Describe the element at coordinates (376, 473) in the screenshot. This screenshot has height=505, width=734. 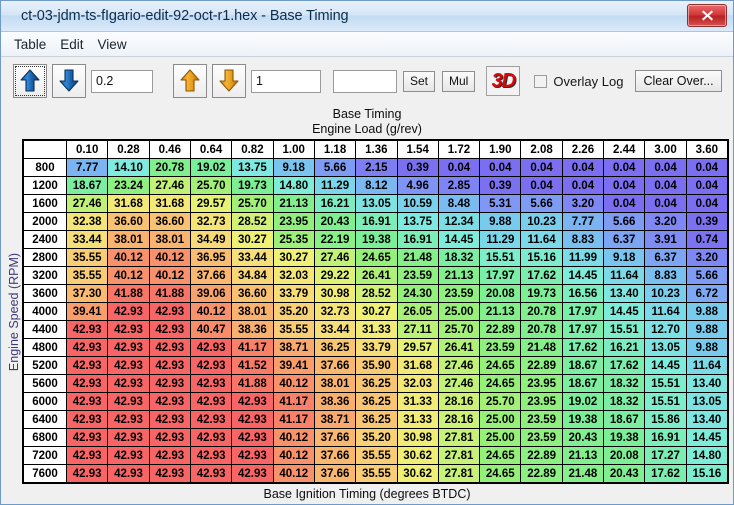
I see `table-cell: 35.55` at that location.